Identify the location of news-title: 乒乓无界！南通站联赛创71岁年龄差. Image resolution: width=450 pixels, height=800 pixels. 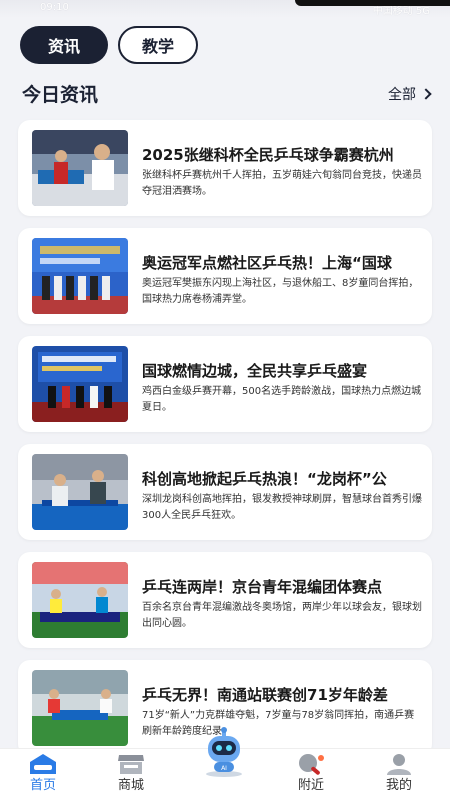
(265, 695).